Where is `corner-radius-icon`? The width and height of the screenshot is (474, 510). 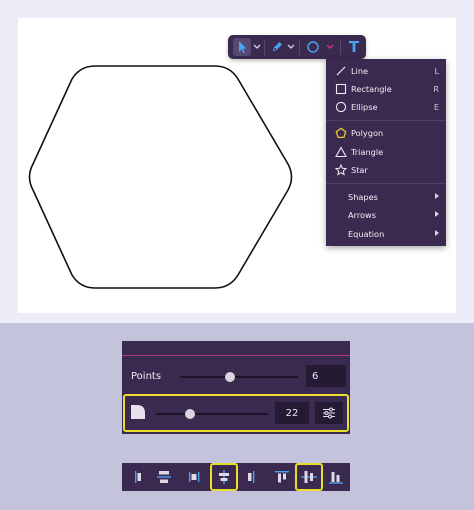
corner-radius-icon is located at coordinates (138, 412).